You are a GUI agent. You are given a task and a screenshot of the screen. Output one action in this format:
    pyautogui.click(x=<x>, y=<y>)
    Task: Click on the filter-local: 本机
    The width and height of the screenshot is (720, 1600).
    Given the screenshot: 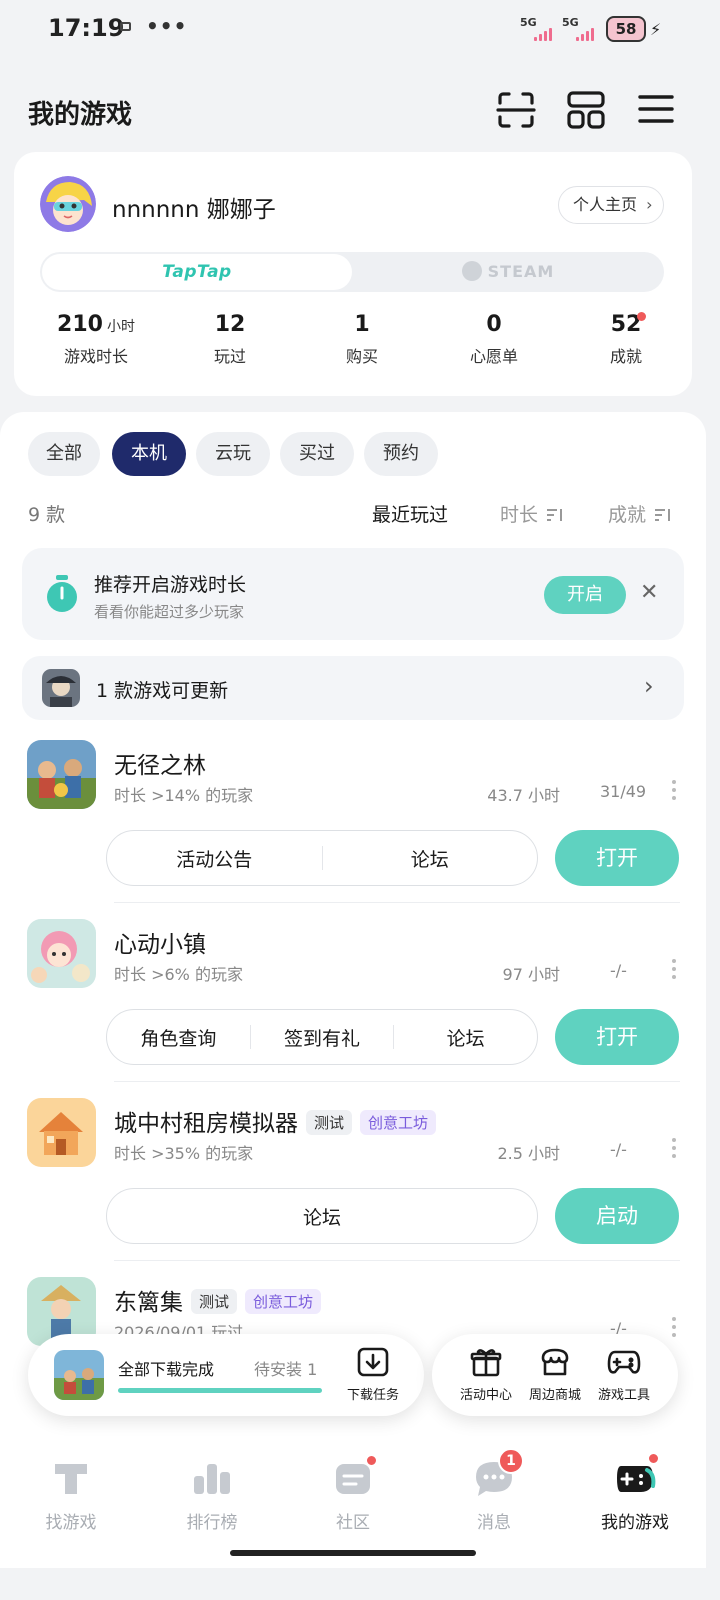 What is the action you would take?
    pyautogui.click(x=149, y=454)
    